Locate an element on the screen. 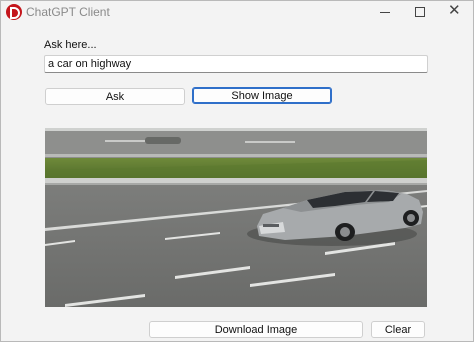 The image size is (474, 342). minimize-button is located at coordinates (384, 12).